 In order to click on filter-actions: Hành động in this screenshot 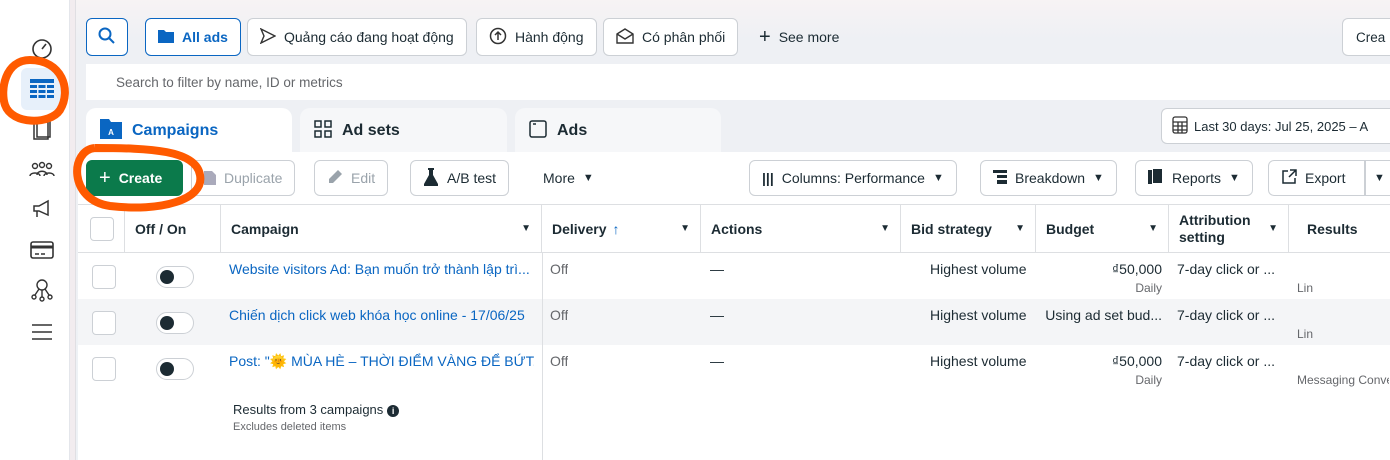, I will do `click(536, 37)`.